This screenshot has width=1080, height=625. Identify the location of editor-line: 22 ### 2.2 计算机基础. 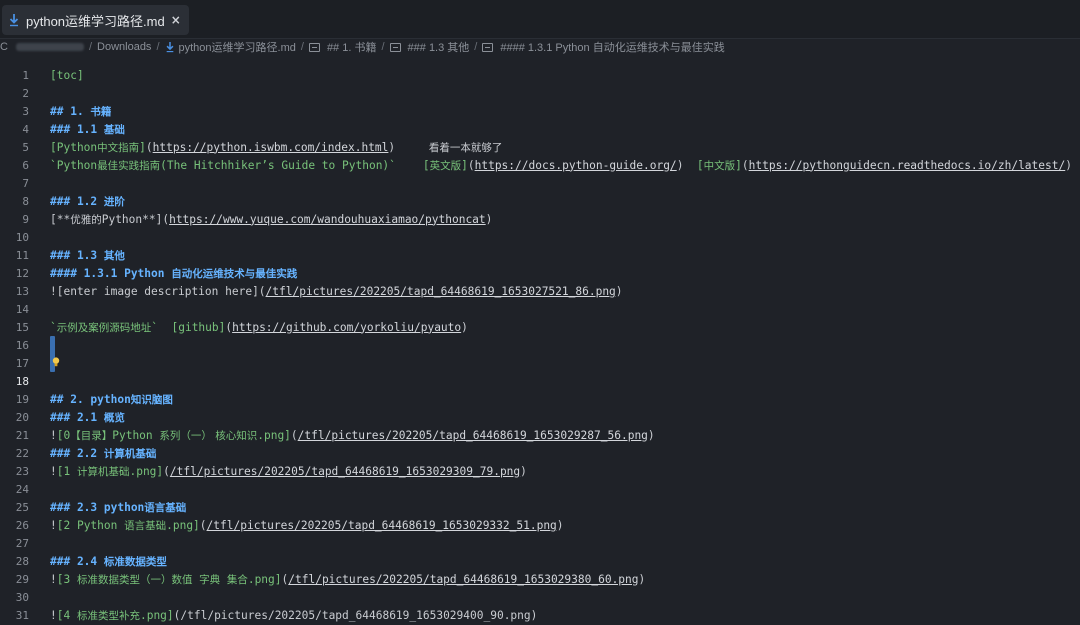
(540, 453).